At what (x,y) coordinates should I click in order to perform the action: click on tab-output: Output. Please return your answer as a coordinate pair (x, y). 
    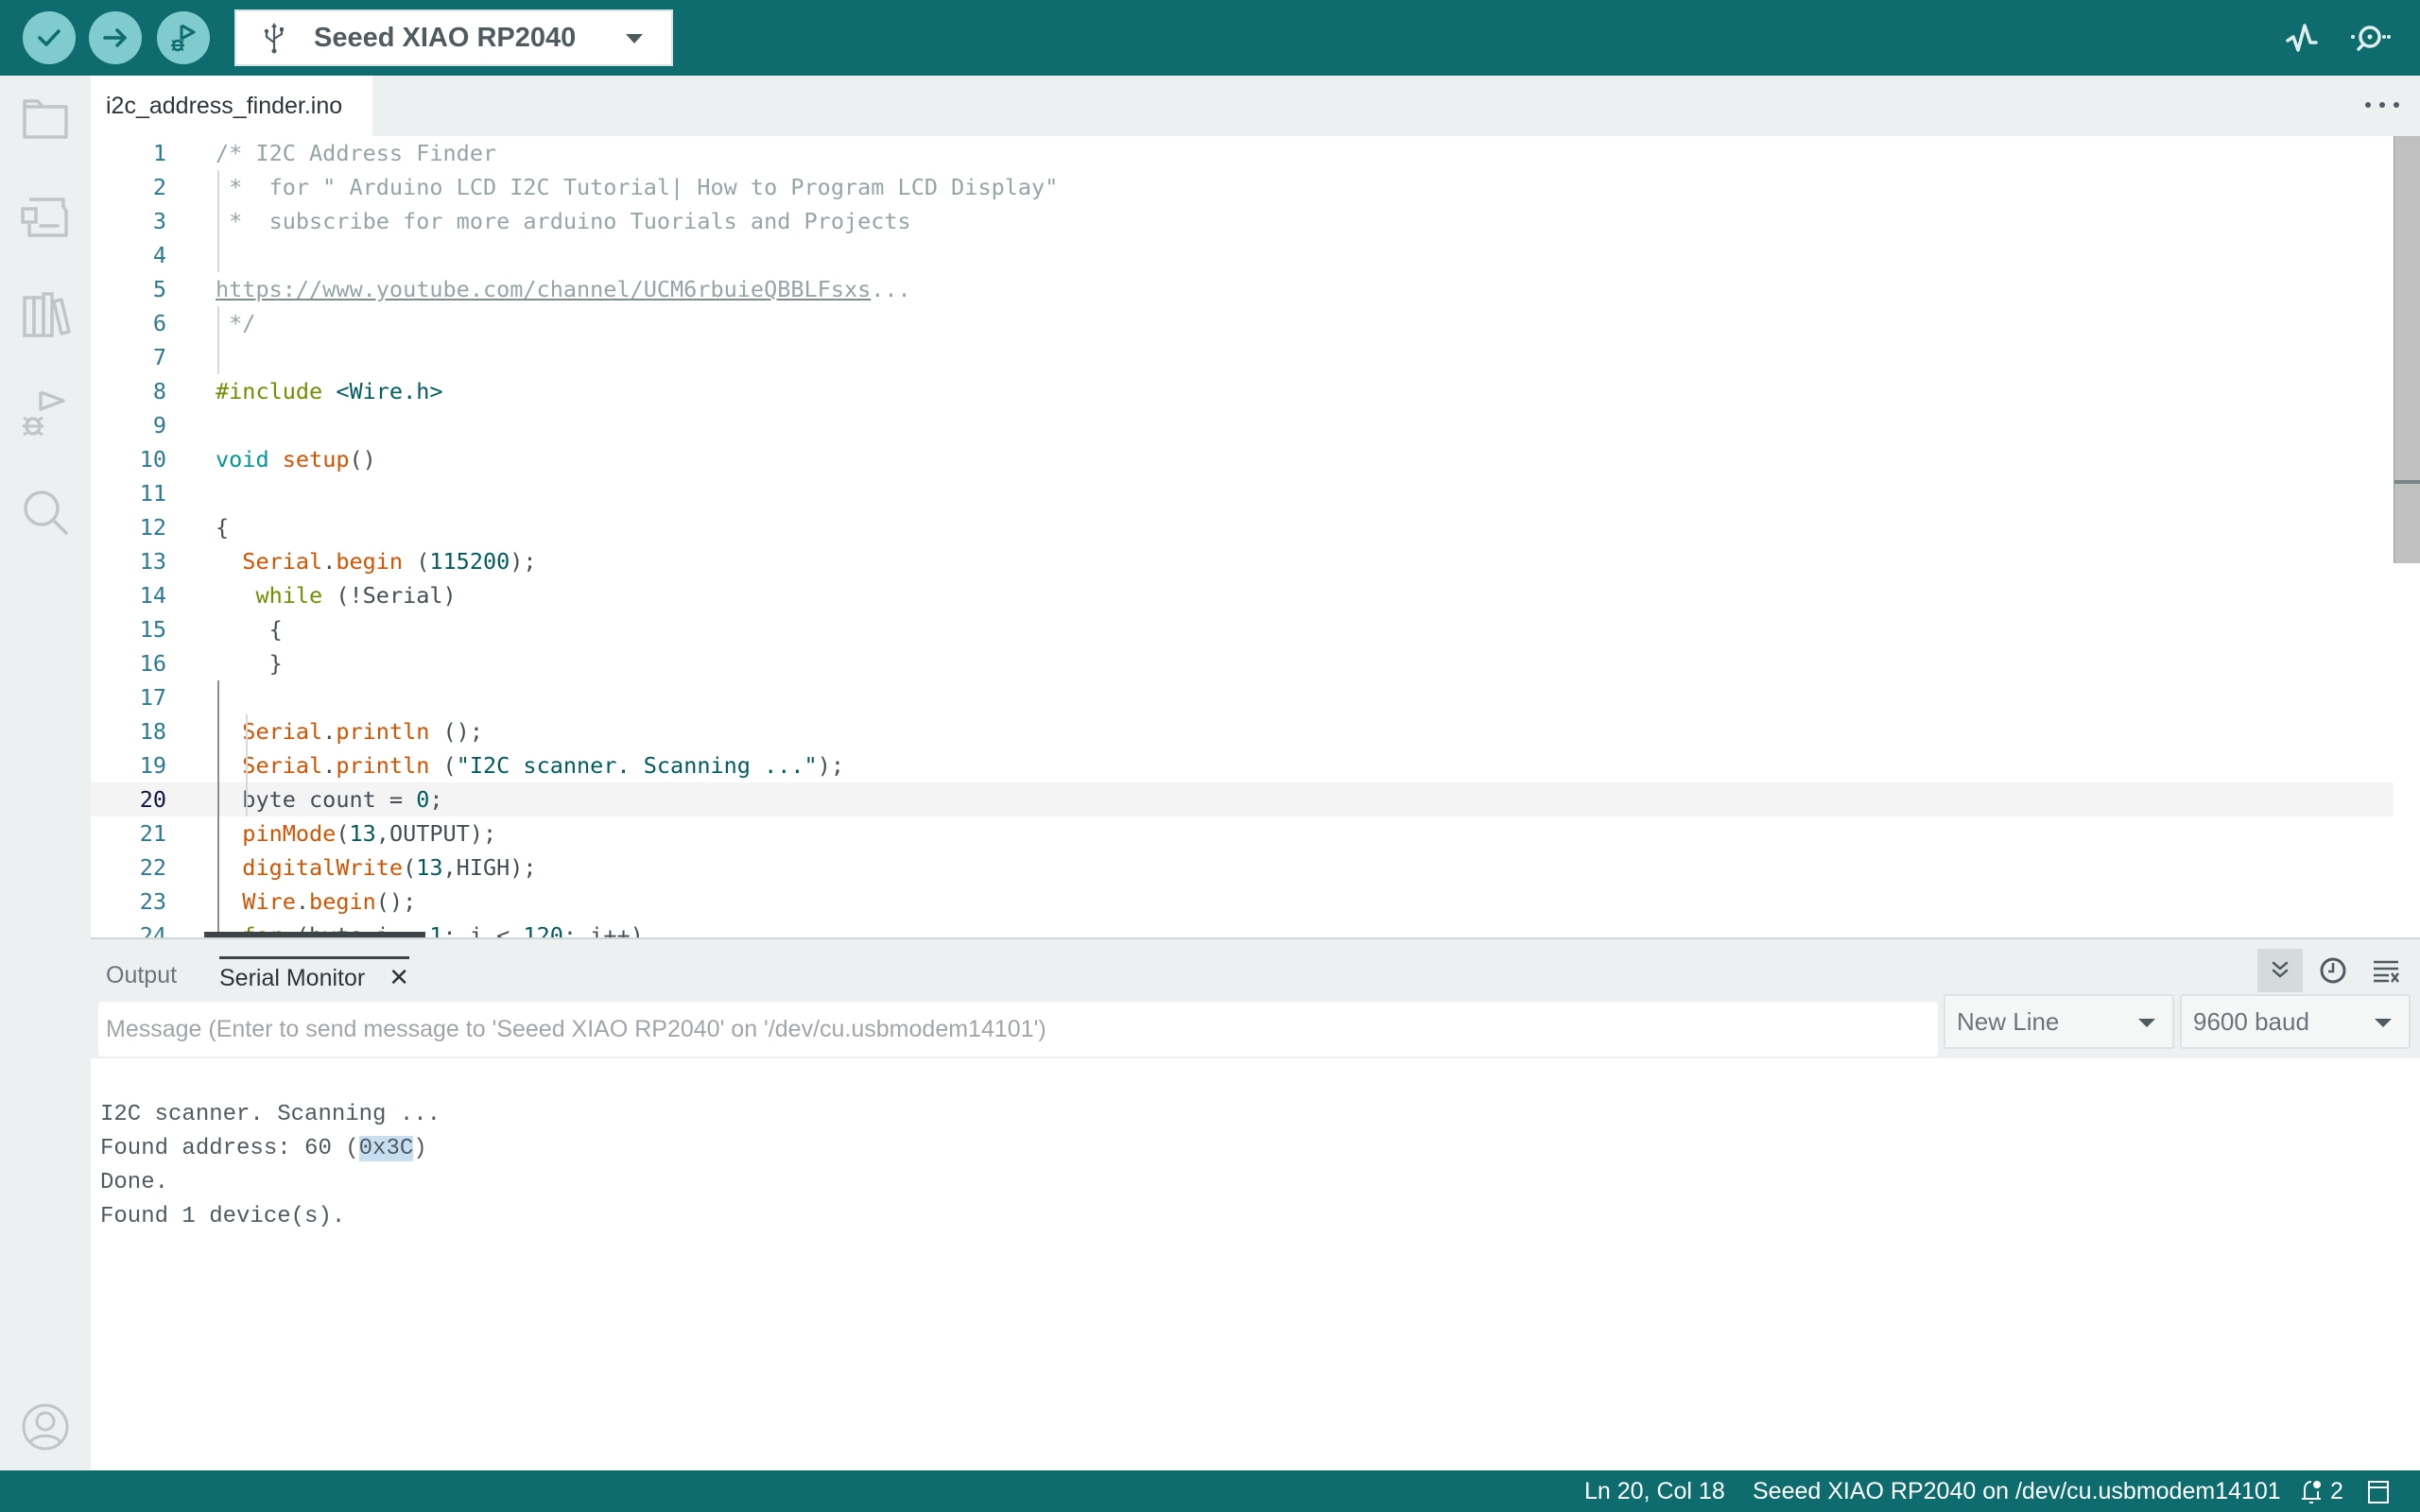
    Looking at the image, I should click on (141, 975).